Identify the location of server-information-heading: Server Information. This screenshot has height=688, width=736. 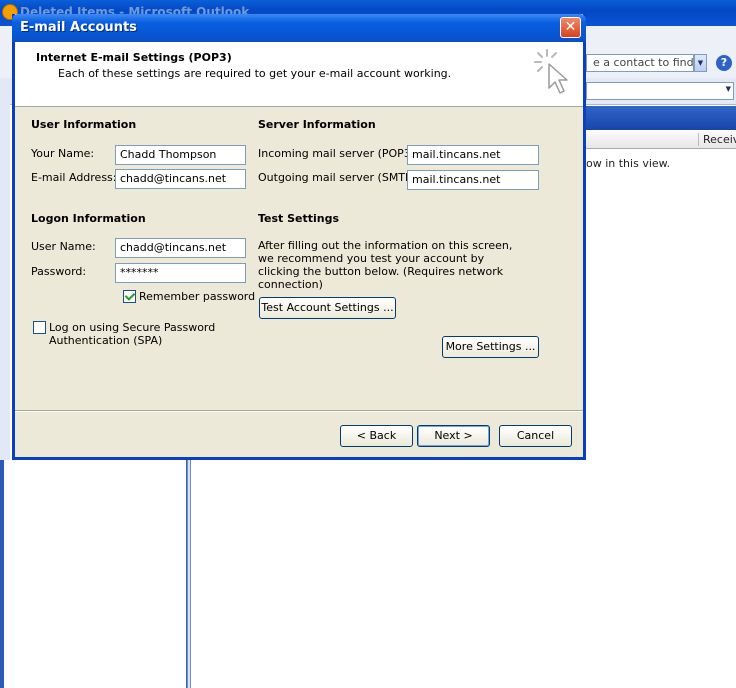
(317, 124).